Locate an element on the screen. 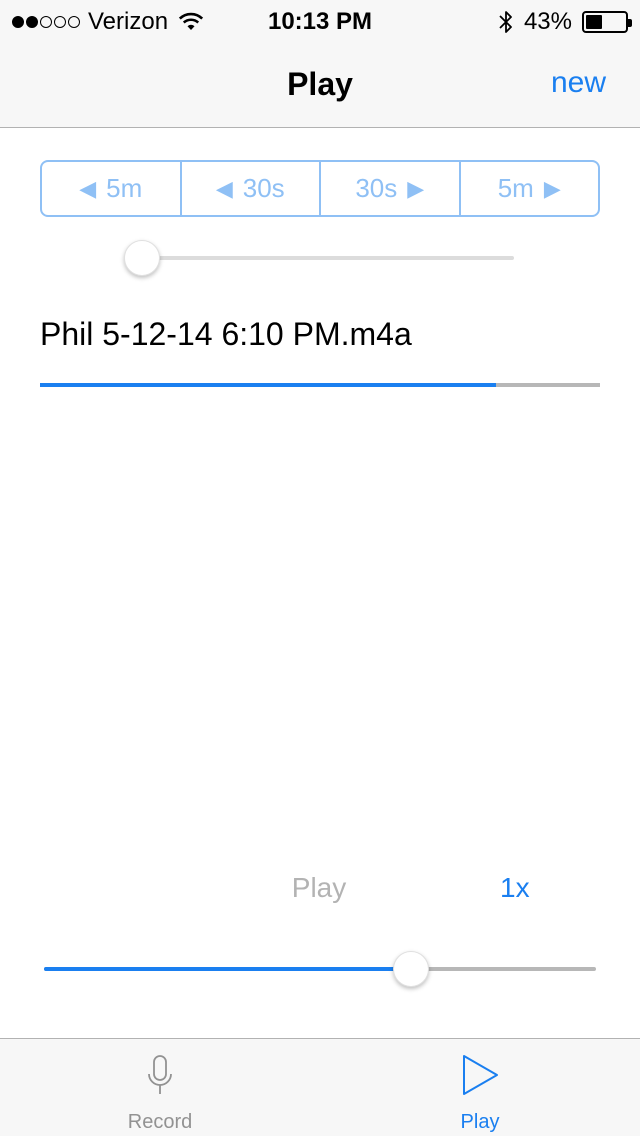  skip-back-5m-button: ◀ 5m is located at coordinates (112, 188).